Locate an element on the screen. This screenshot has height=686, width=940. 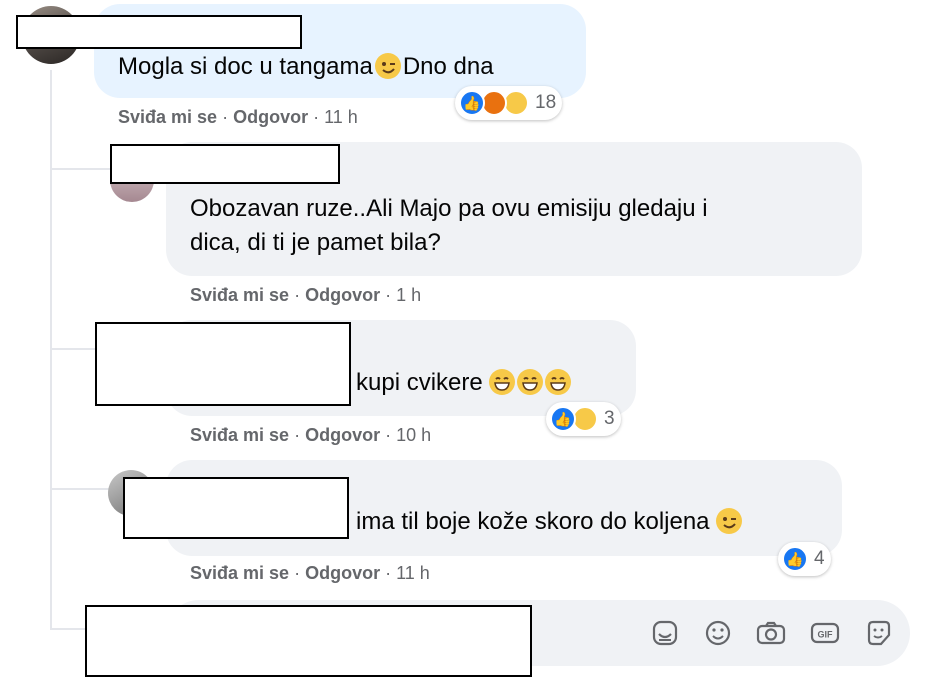
gif-icon: GIF is located at coordinates (825, 633).